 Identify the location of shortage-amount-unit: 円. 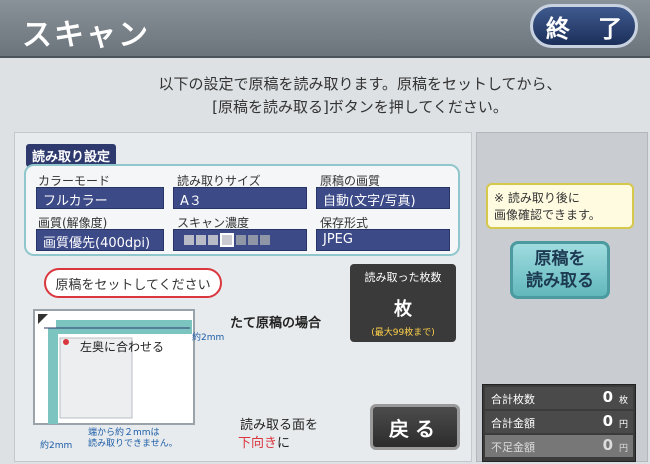
(623, 449).